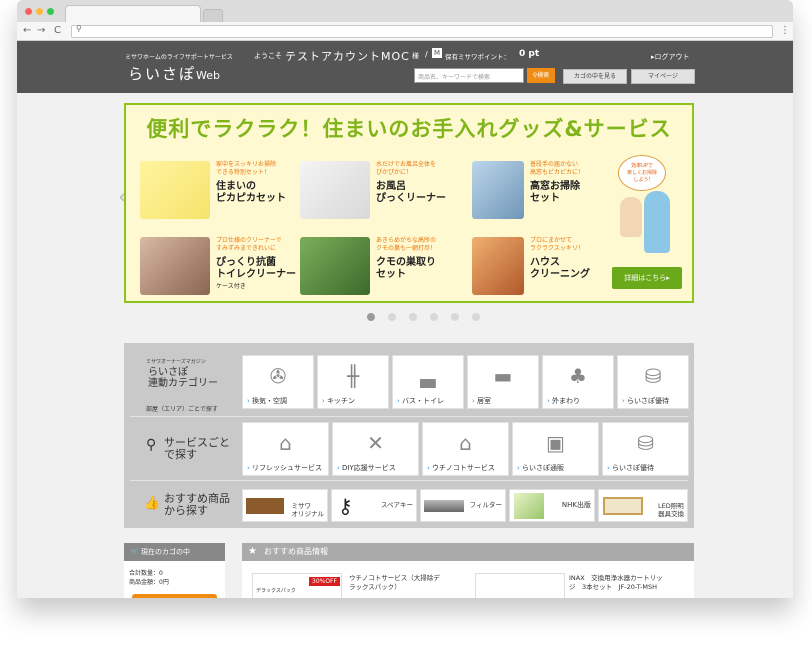 Image resolution: width=812 pixels, height=660 pixels. I want to click on points-value: 0 pt, so click(529, 54).